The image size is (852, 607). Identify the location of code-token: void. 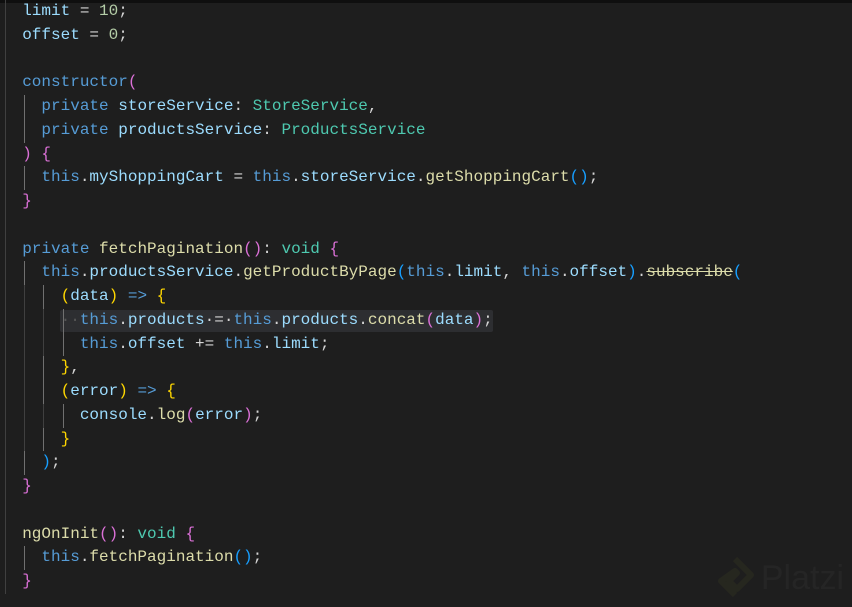
(300, 248).